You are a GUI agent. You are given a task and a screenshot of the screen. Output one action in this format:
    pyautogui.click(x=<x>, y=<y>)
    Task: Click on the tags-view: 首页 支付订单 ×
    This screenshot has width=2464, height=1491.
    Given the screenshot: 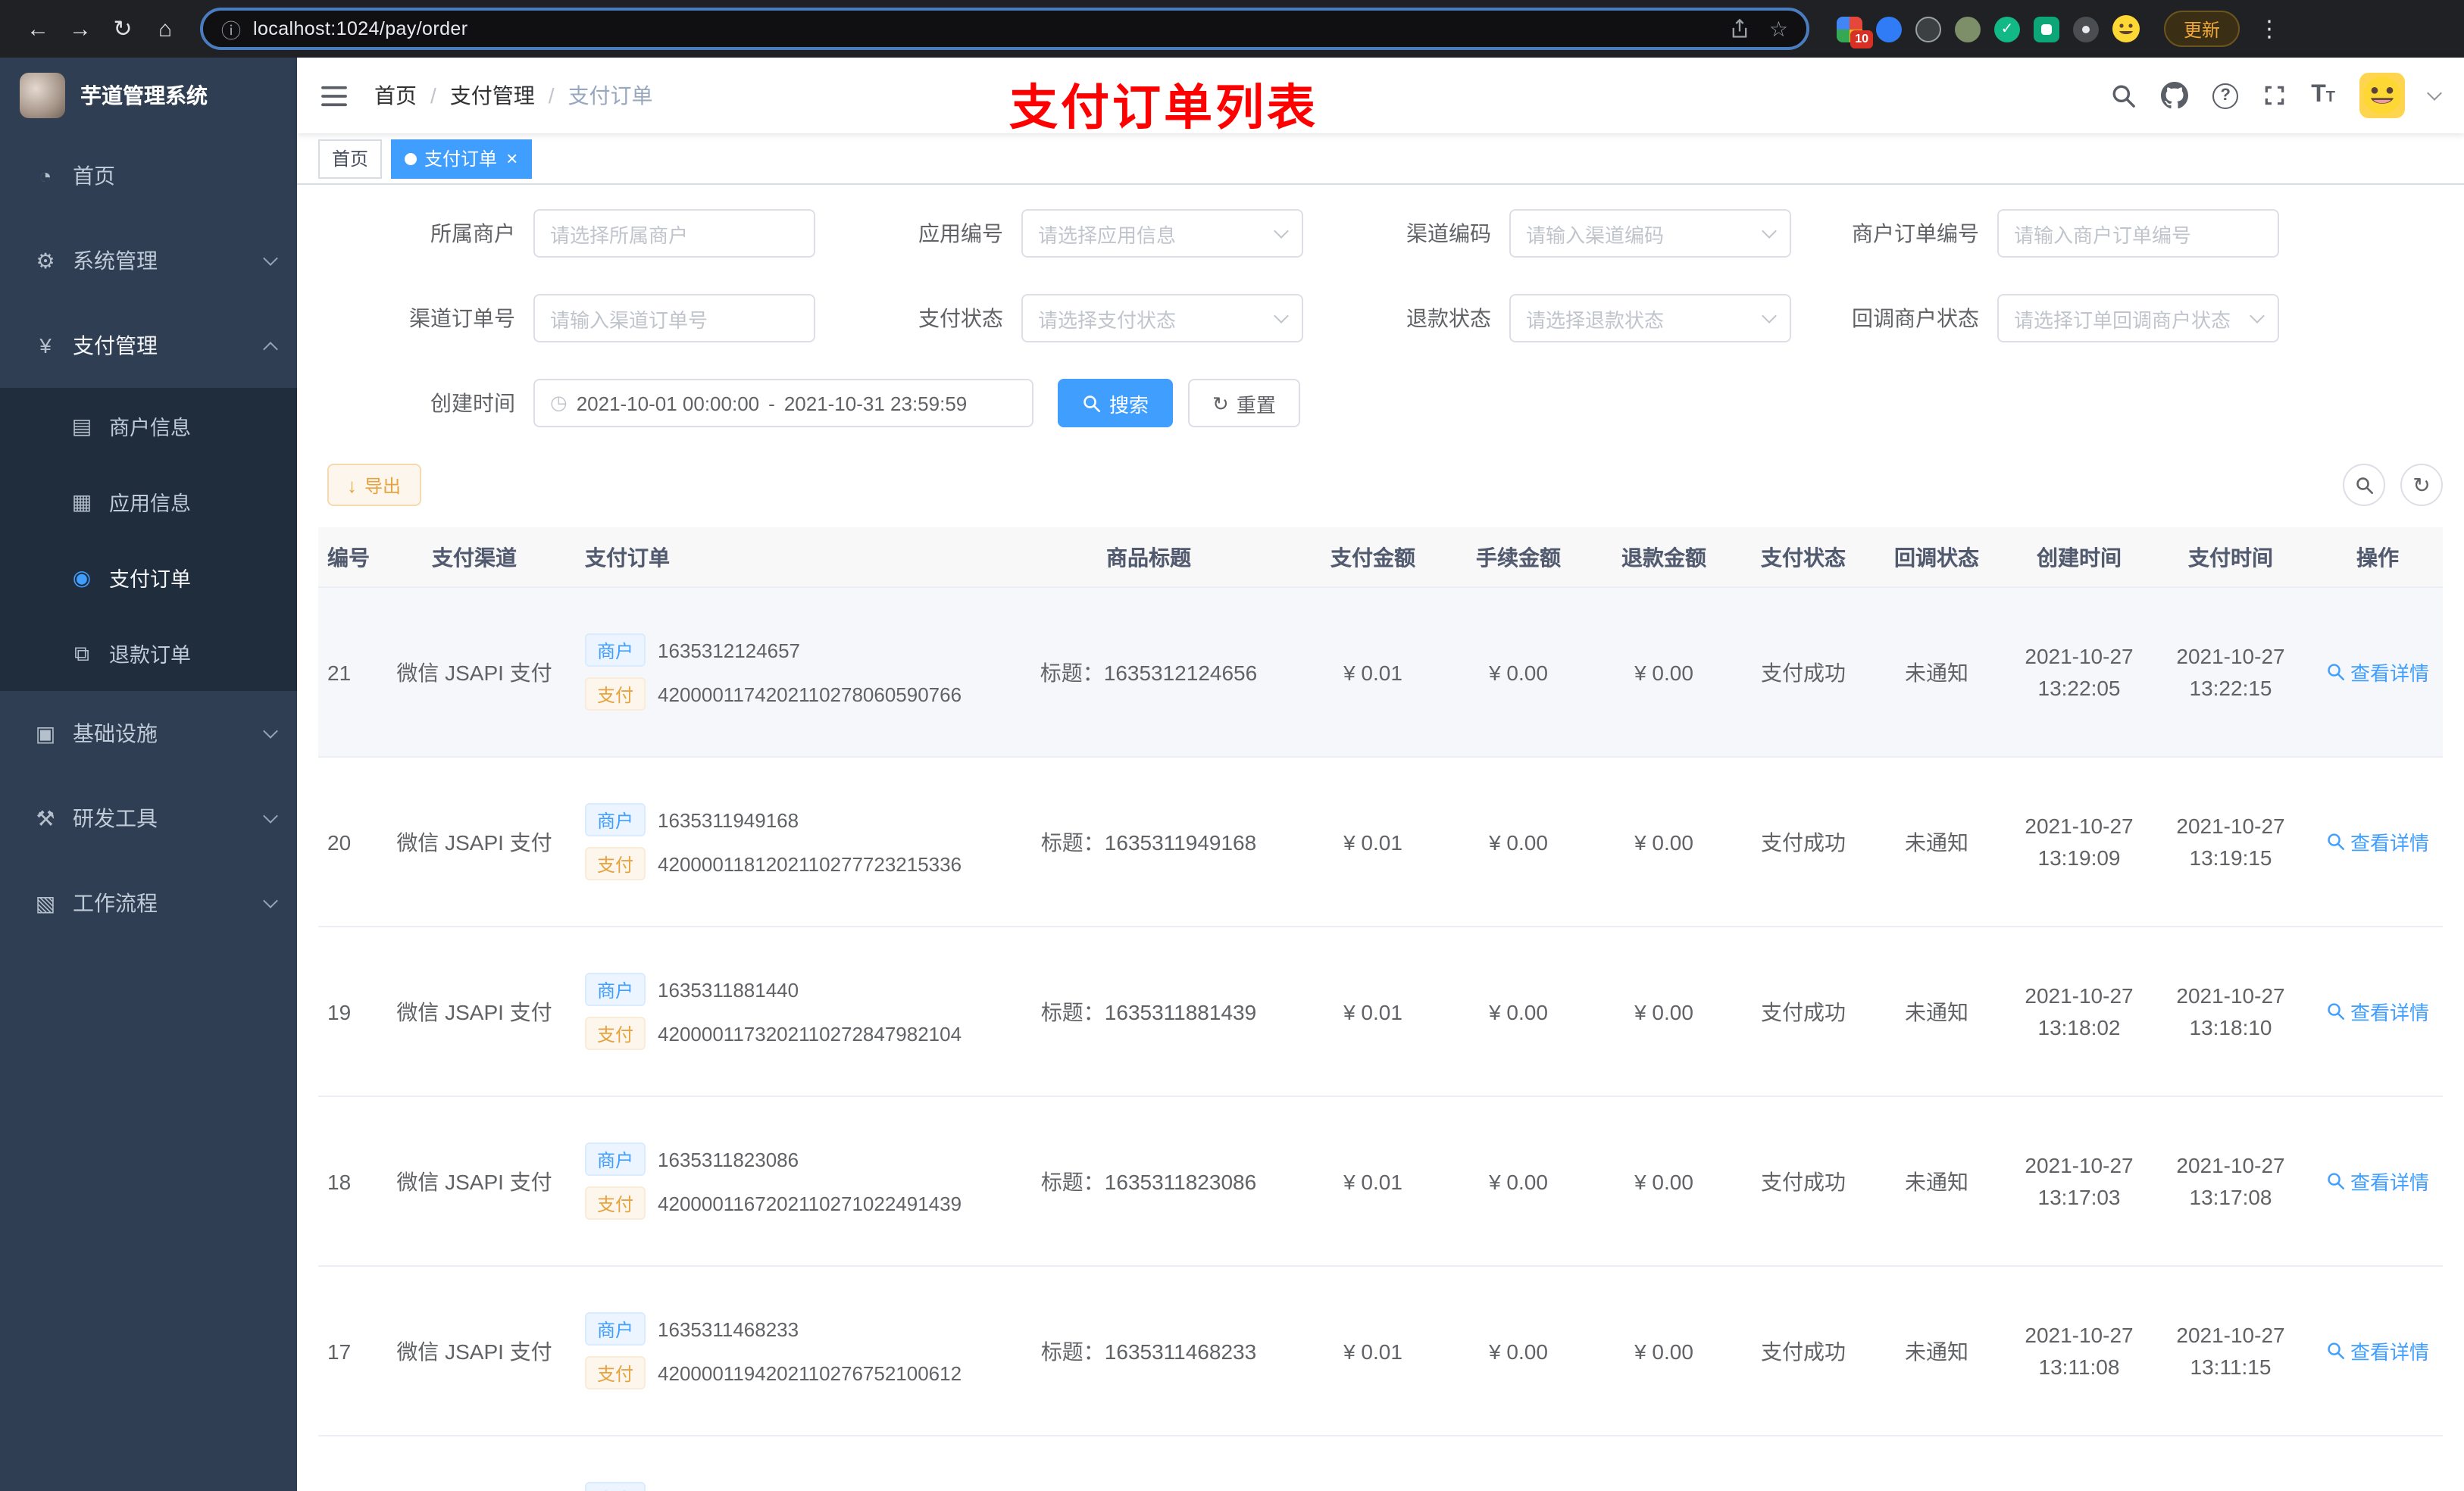 What is the action you would take?
    pyautogui.click(x=1380, y=159)
    